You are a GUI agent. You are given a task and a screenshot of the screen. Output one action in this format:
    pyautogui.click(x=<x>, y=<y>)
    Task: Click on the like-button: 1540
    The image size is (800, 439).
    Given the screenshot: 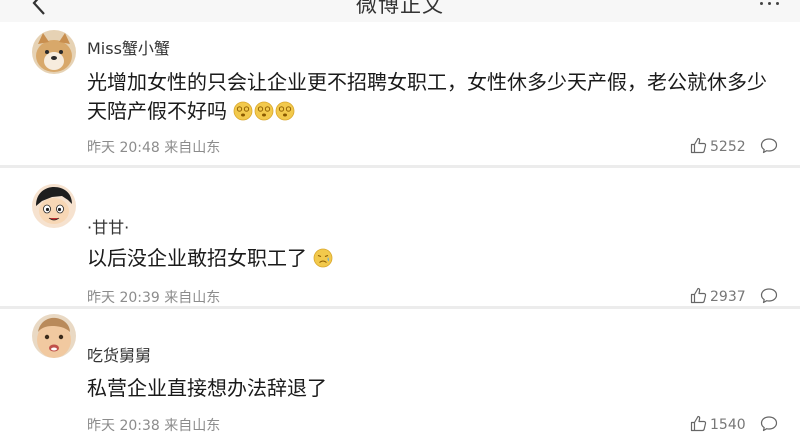 What is the action you would take?
    pyautogui.click(x=718, y=424)
    